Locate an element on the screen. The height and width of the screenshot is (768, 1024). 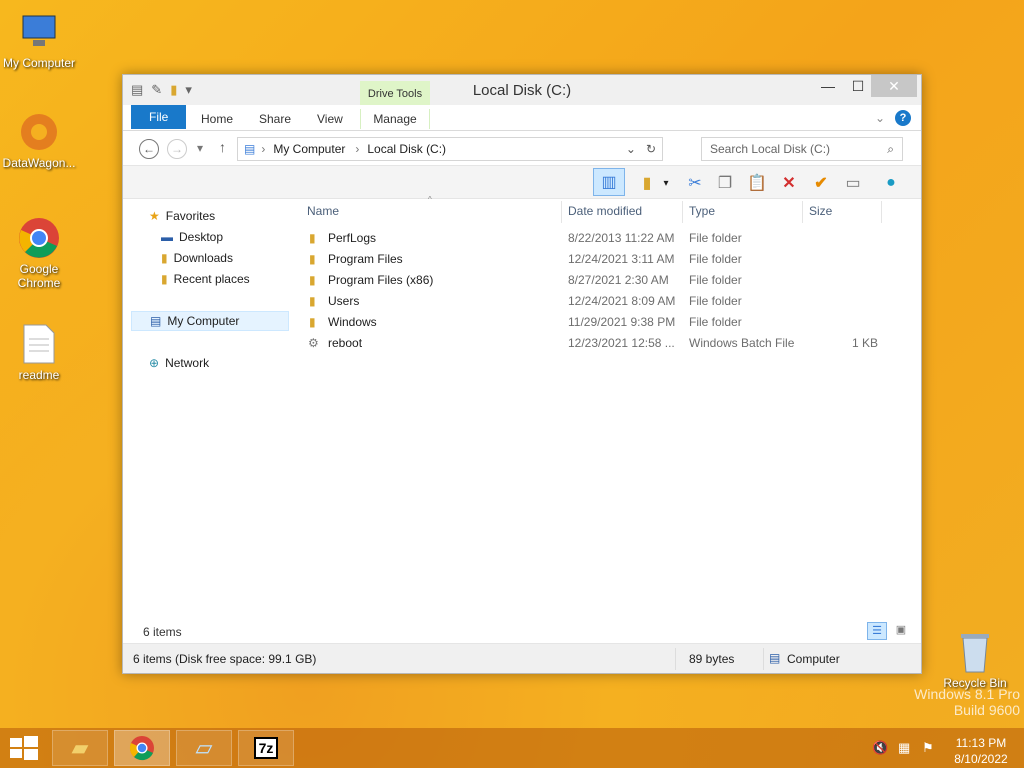
globe-icon: ● is located at coordinates (891, 183).